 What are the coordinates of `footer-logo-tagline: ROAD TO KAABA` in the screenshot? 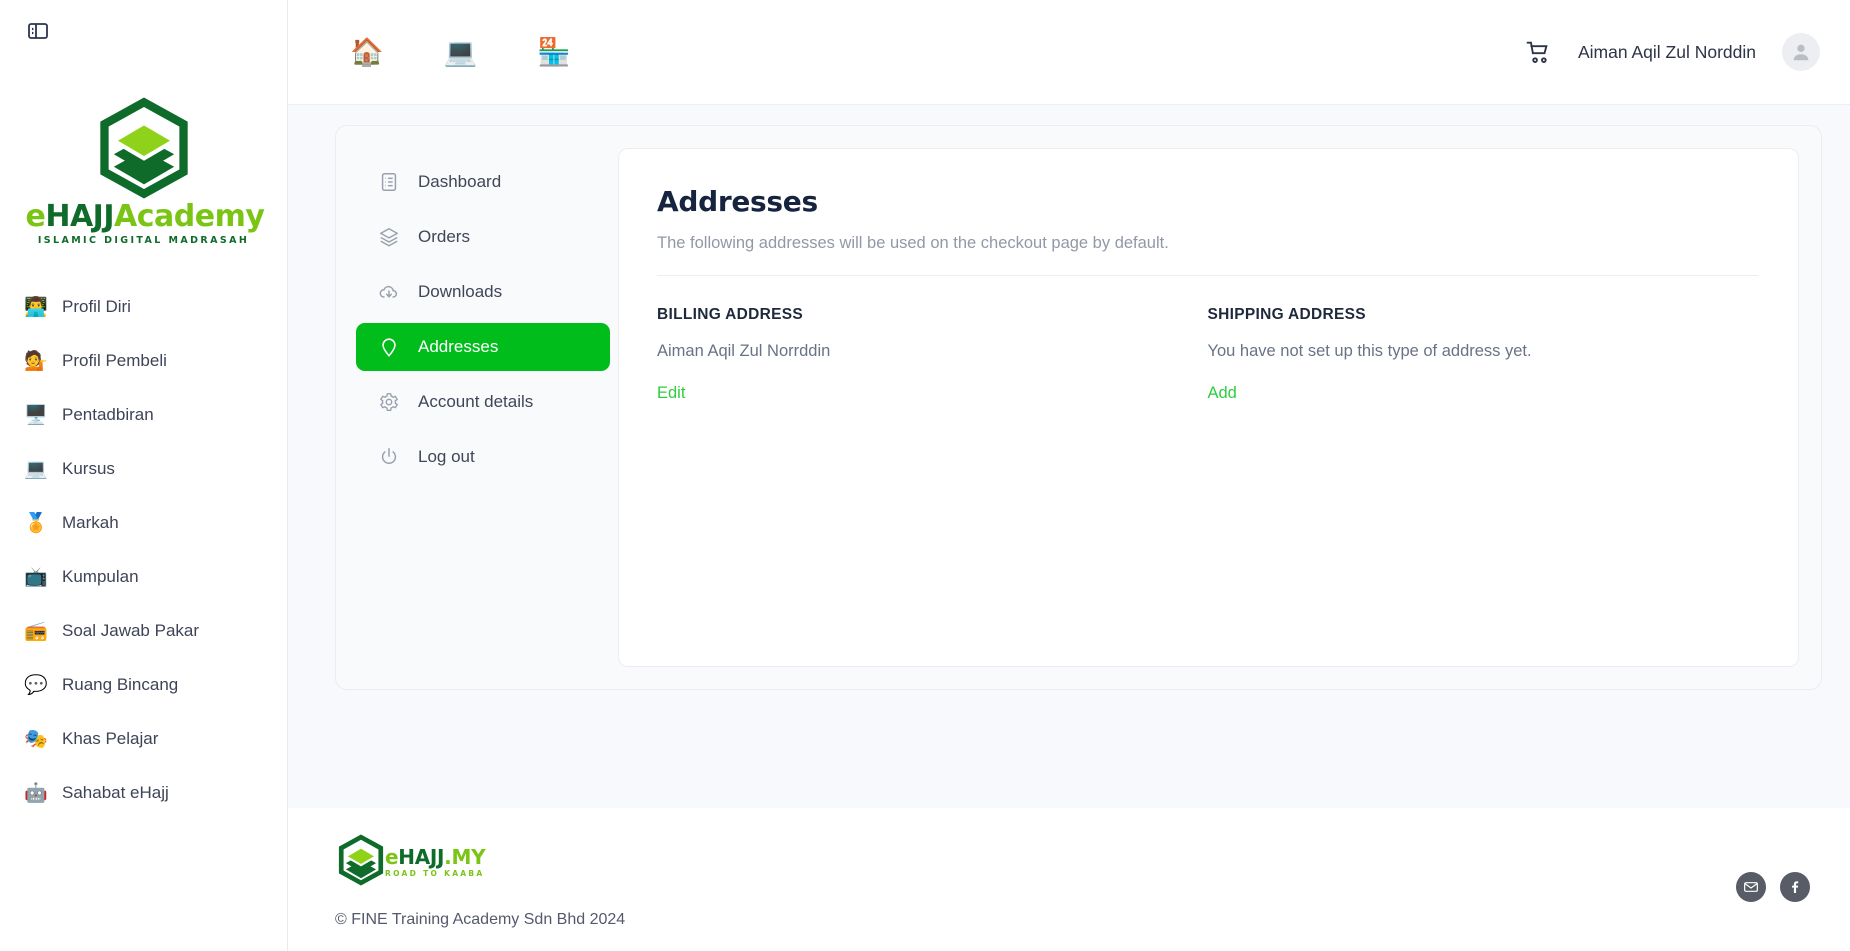 It's located at (435, 874).